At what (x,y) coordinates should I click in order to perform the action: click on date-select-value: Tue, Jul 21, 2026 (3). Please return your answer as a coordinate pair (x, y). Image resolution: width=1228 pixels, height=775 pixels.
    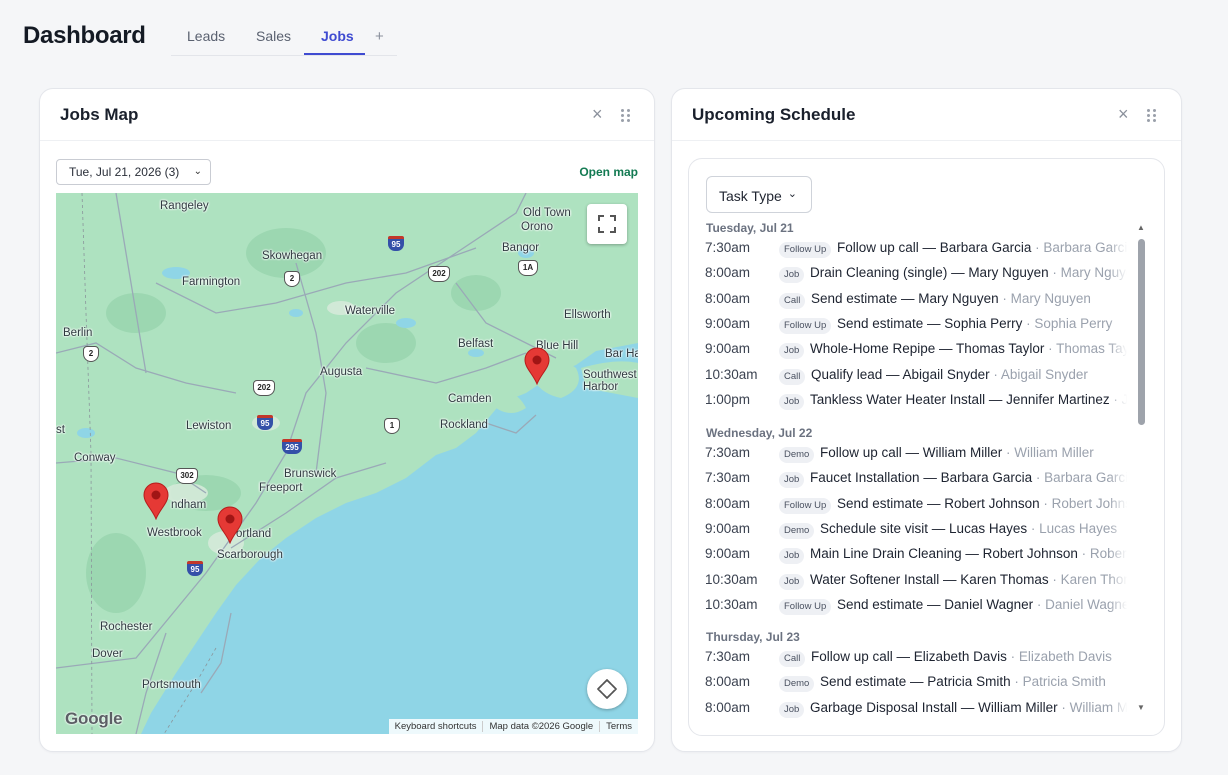
    Looking at the image, I should click on (124, 172).